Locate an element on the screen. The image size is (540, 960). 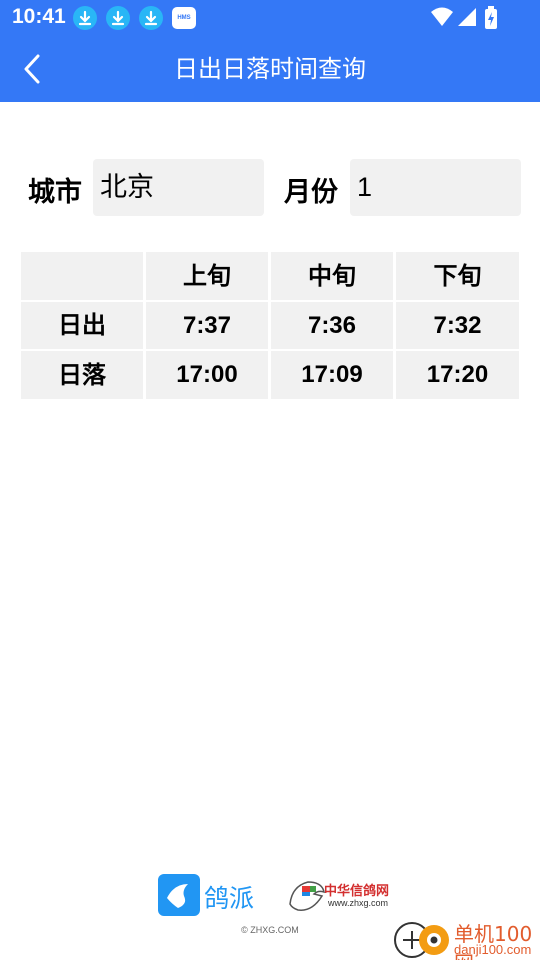
sunrise-early: 7:37 is located at coordinates (207, 325).